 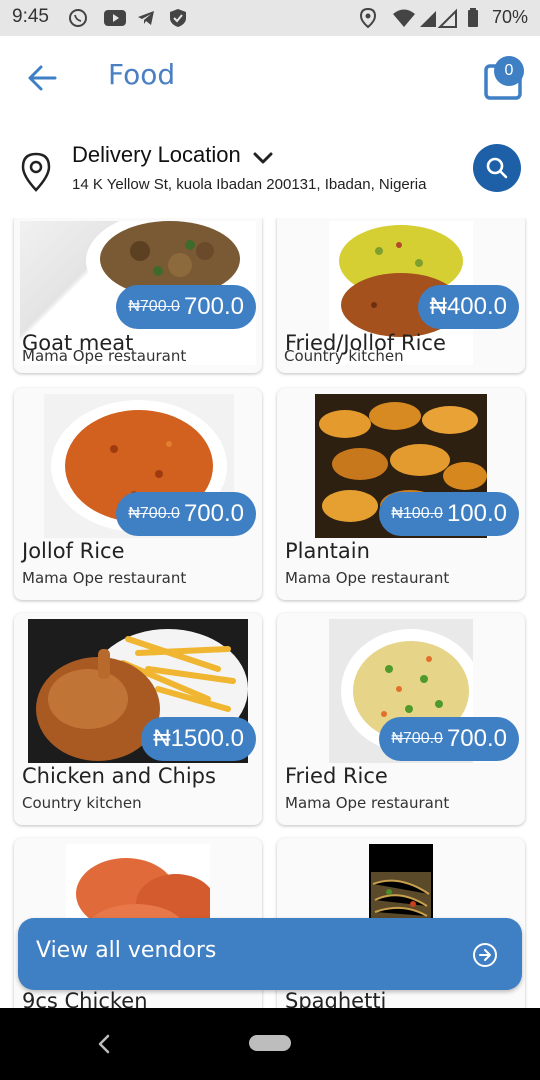 I want to click on delivery-location-title: Delivery Location, so click(x=156, y=155).